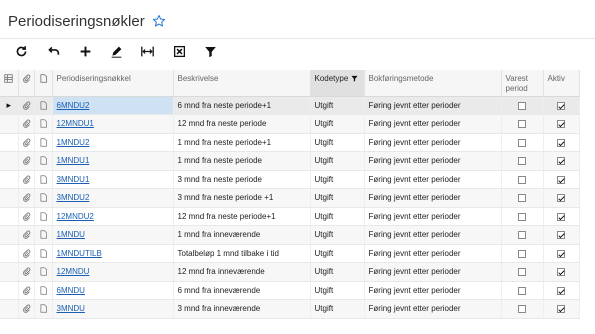 The image size is (595, 334). I want to click on key-link: 1MNDU1, so click(73, 160).